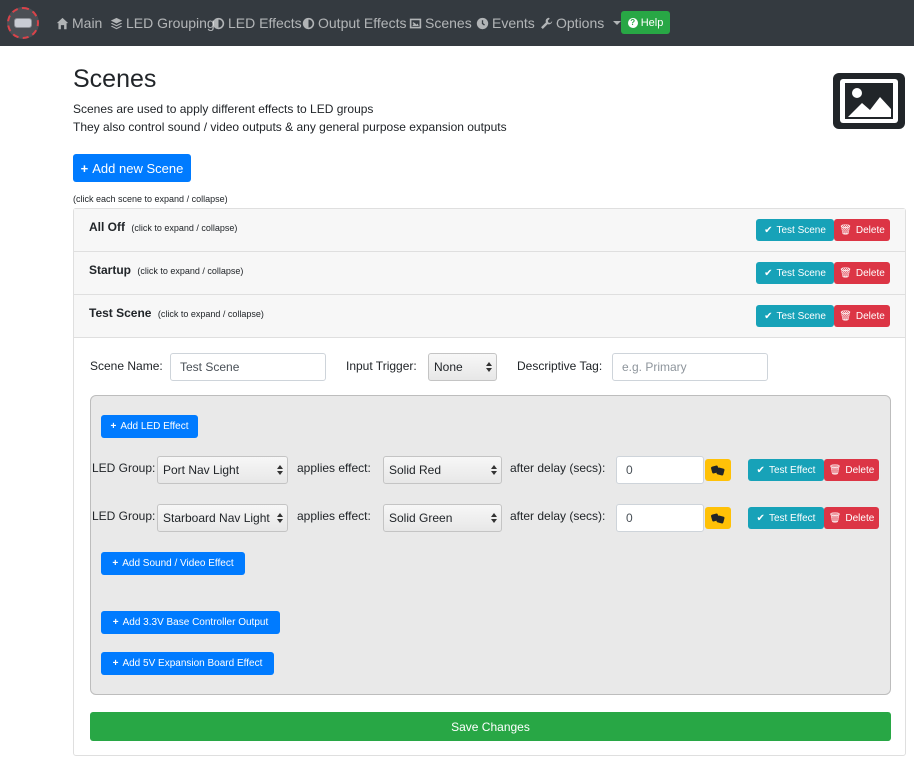 Image resolution: width=914 pixels, height=763 pixels. What do you see at coordinates (632, 22) in the screenshot?
I see `question-icon: ?` at bounding box center [632, 22].